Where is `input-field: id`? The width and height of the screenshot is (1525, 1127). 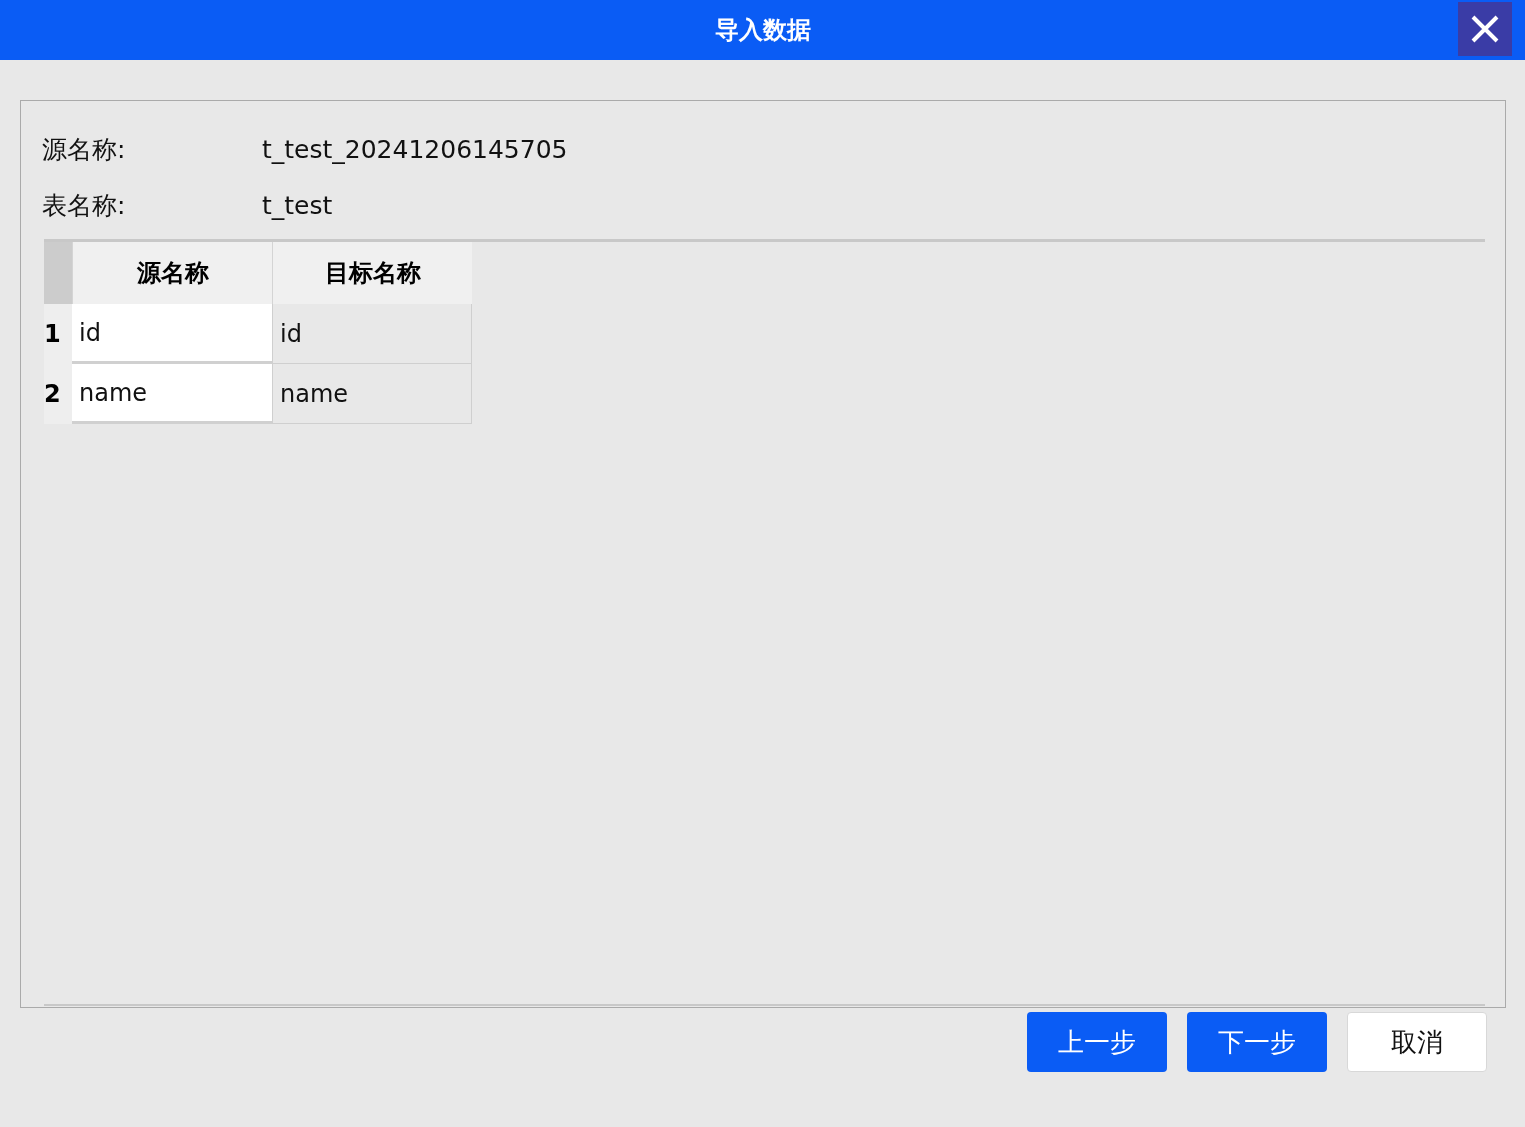
input-field: id is located at coordinates (172, 334).